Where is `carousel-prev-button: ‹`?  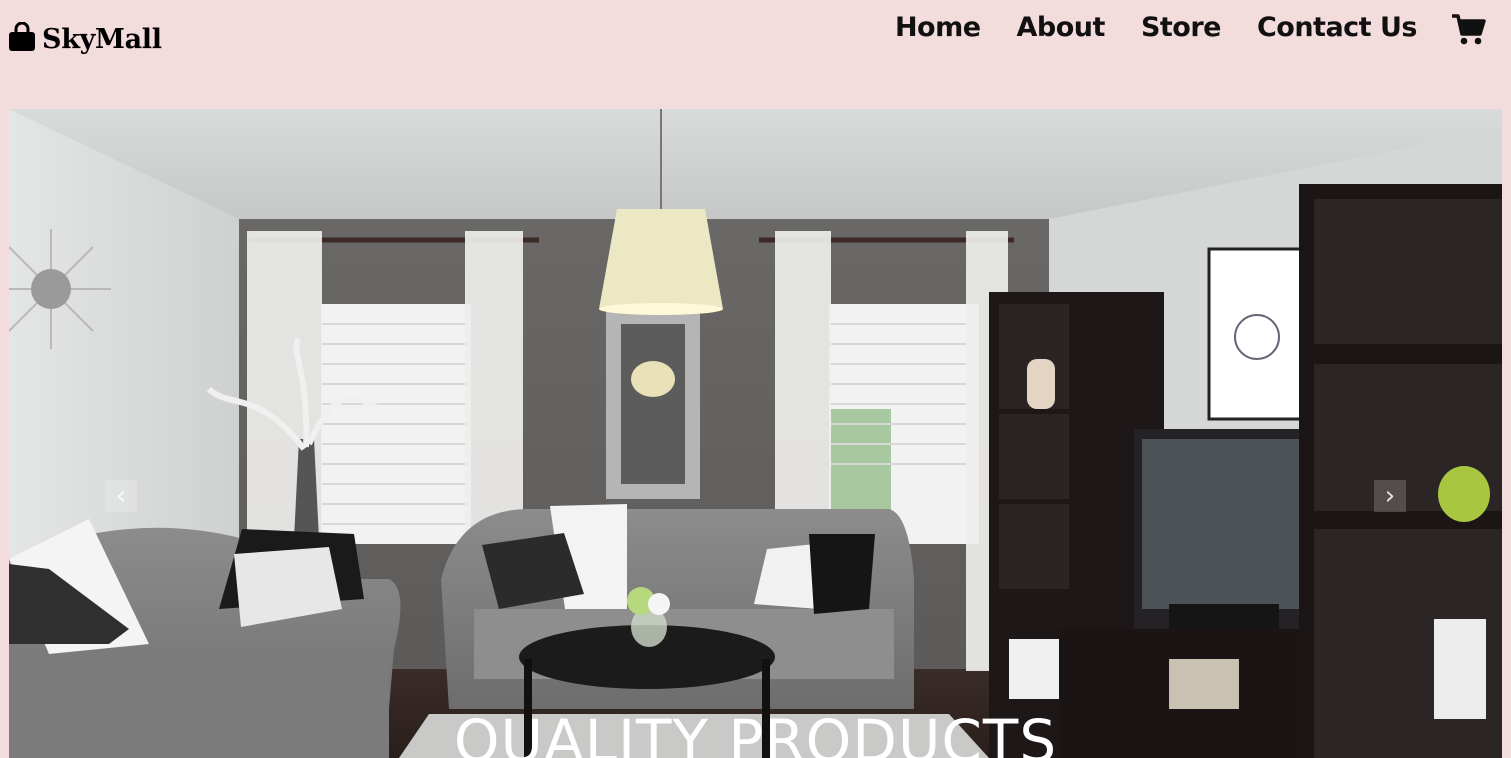
carousel-prev-button: ‹ is located at coordinates (121, 496).